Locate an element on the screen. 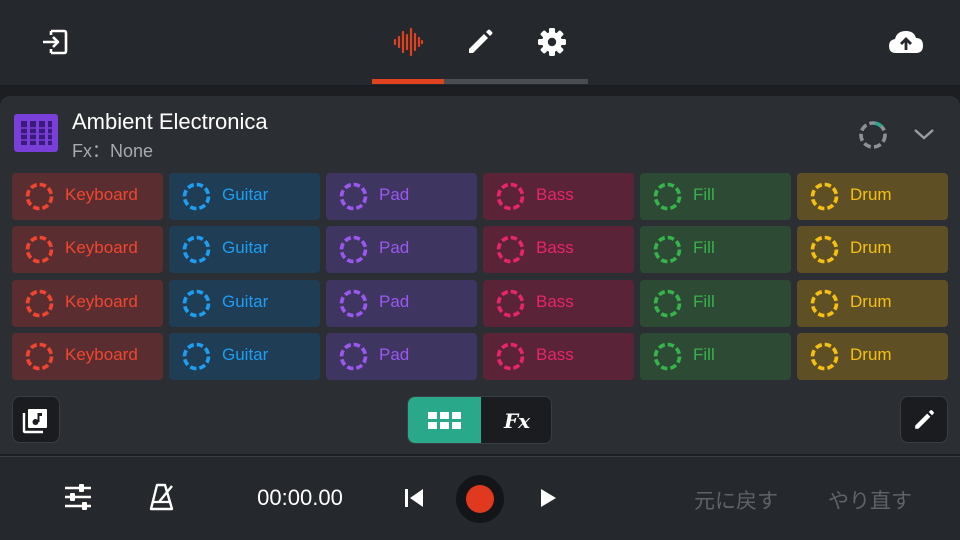 The height and width of the screenshot is (540, 960). active-tab-indicator is located at coordinates (408, 81).